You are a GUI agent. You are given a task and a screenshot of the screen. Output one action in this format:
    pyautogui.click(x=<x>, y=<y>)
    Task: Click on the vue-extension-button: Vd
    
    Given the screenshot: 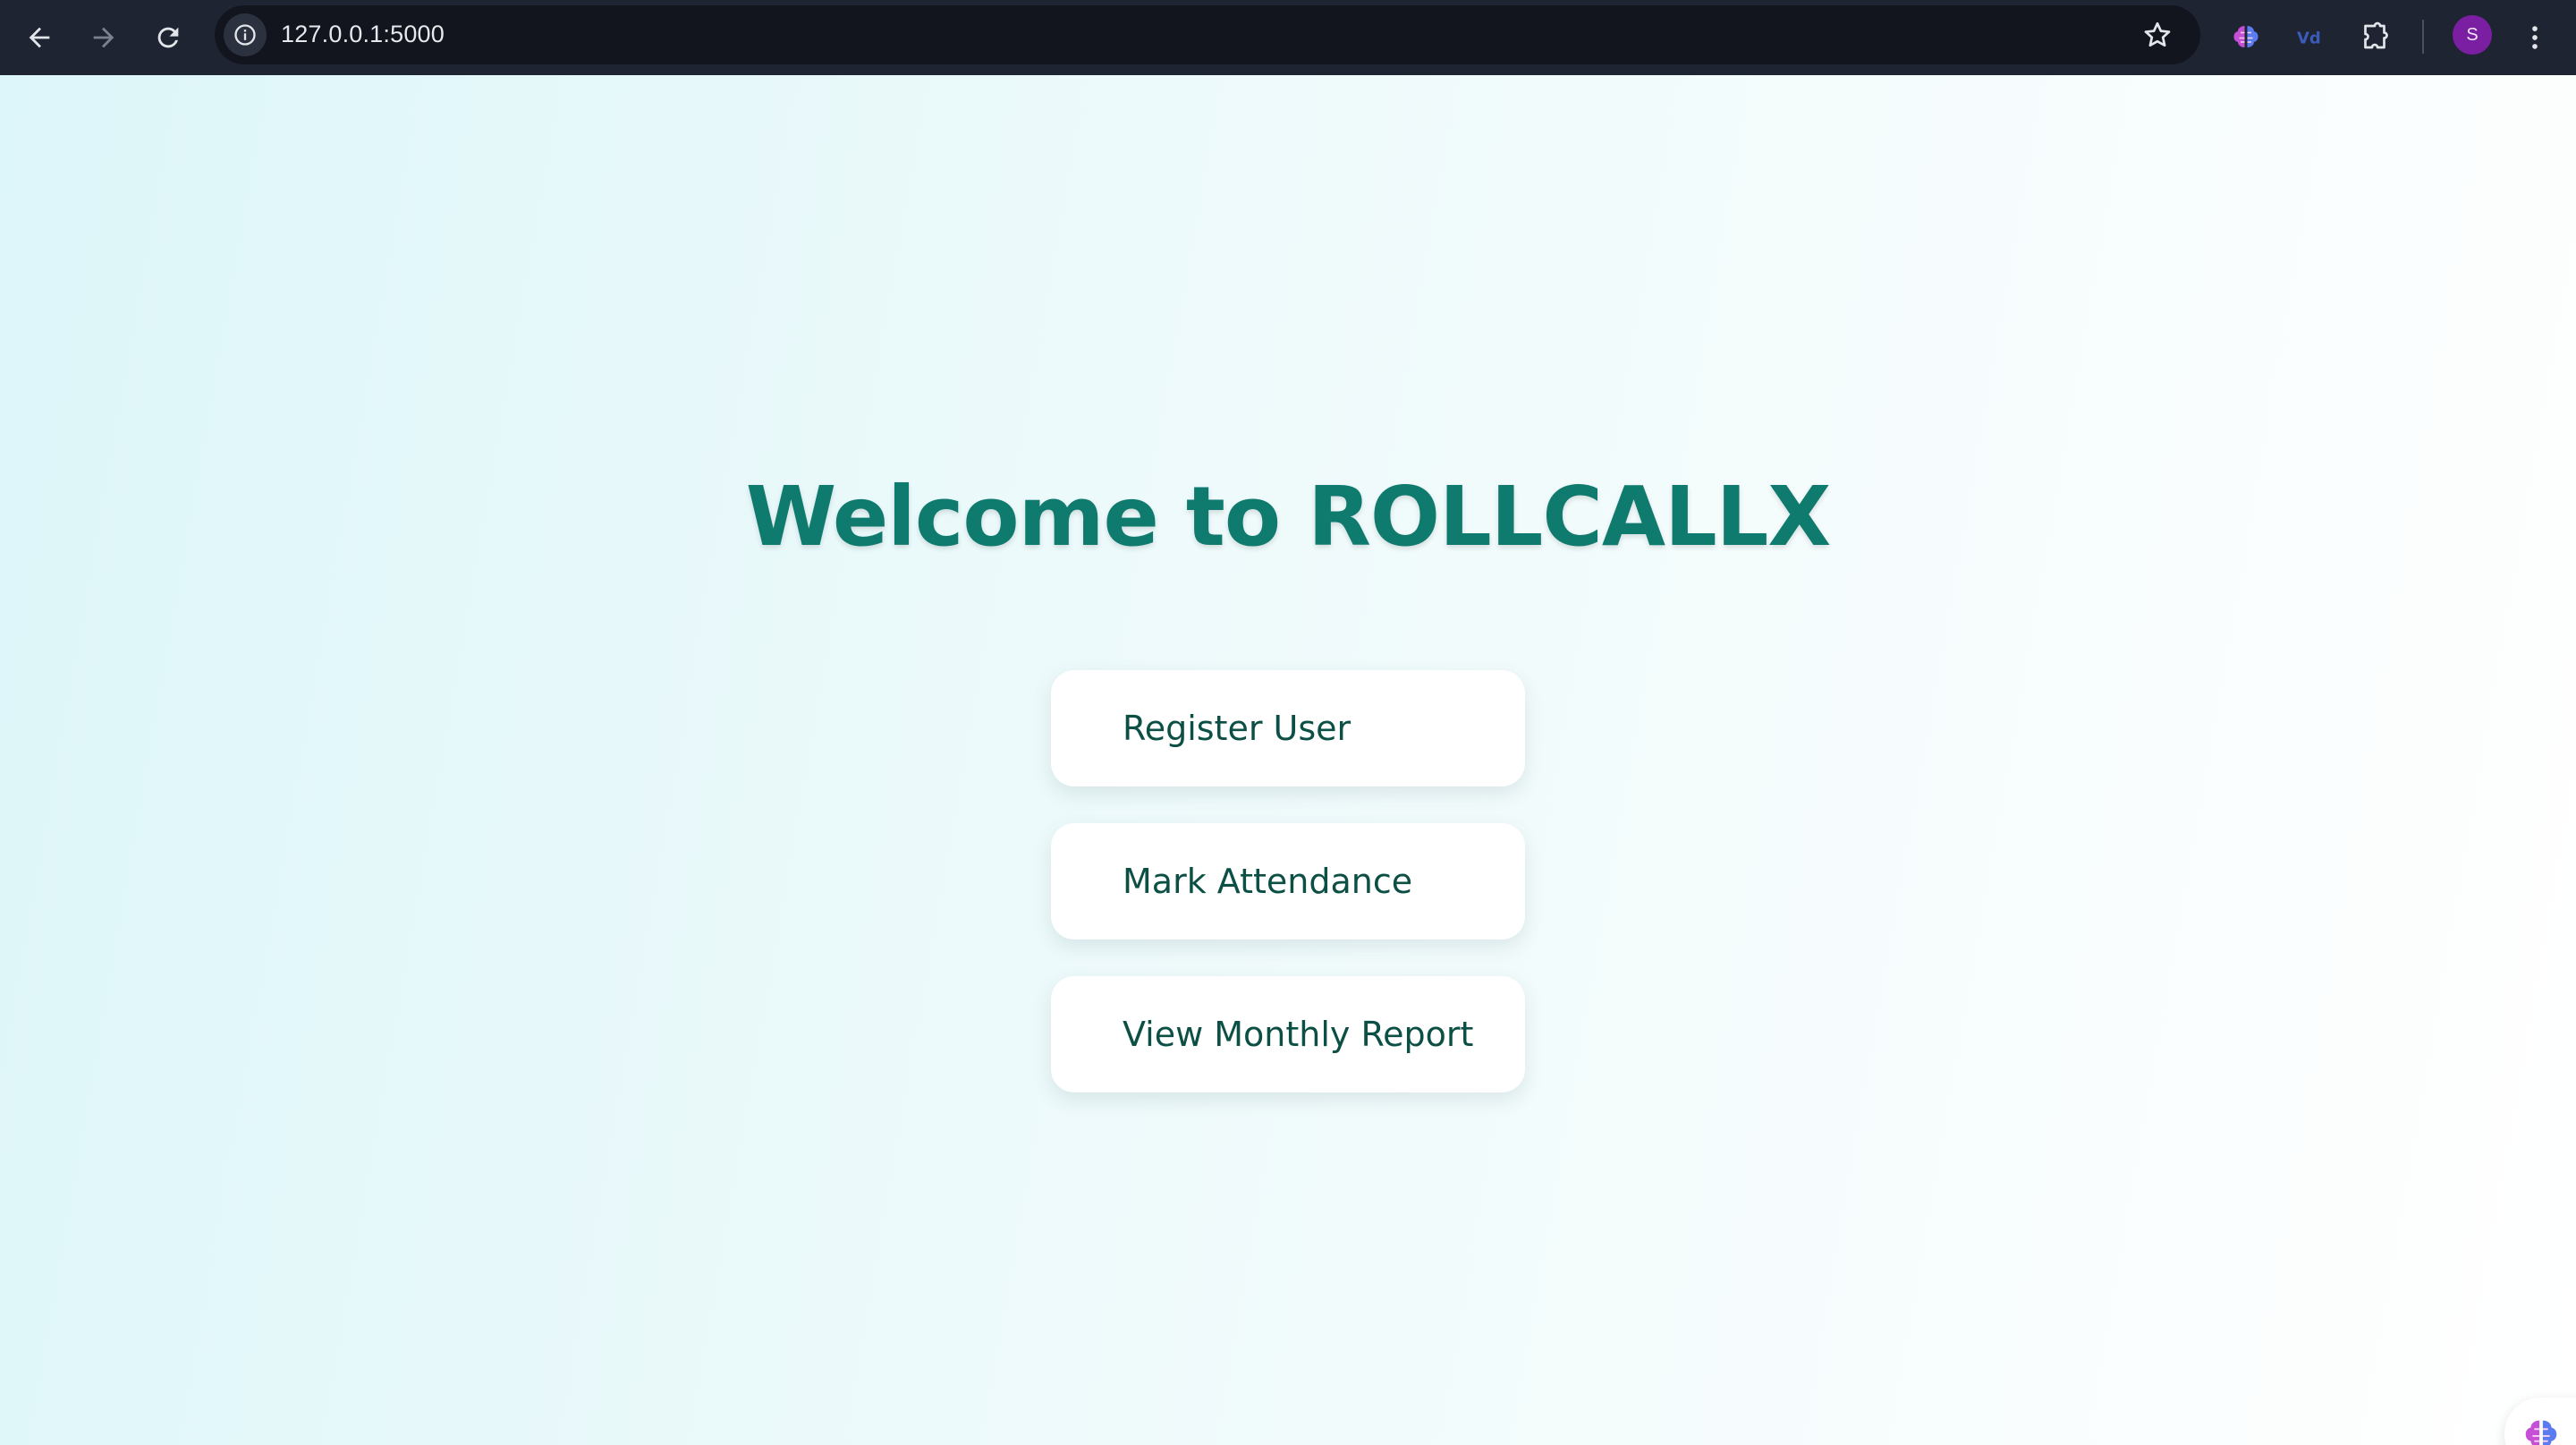 What is the action you would take?
    pyautogui.click(x=2310, y=36)
    